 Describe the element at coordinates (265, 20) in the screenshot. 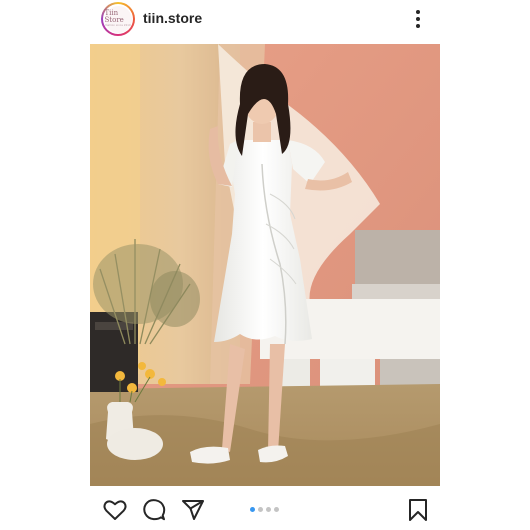

I see `post-header: Tiin Store fashion since 2010 tiin.store` at that location.